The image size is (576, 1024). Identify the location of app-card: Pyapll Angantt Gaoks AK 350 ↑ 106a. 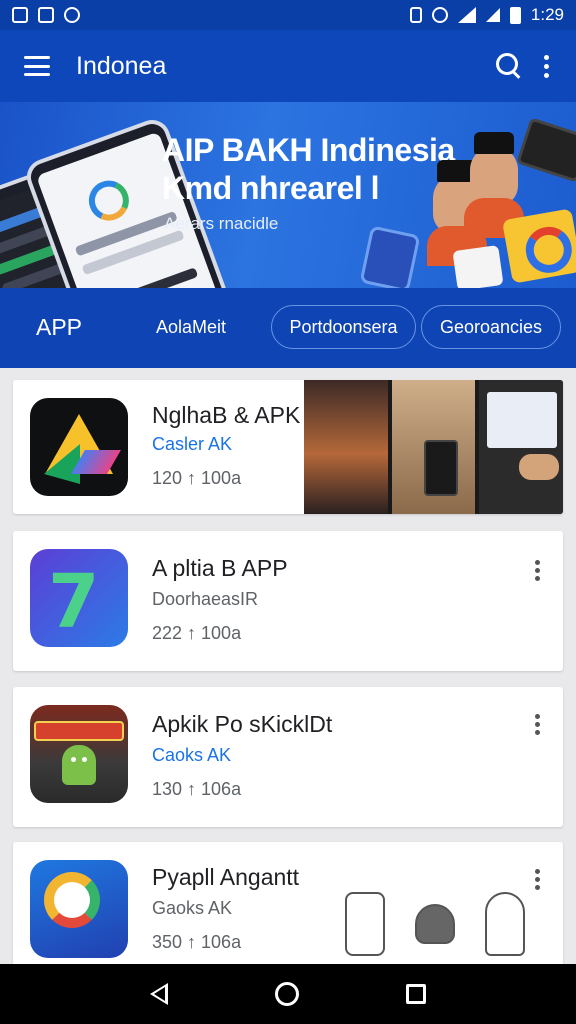
(288, 904).